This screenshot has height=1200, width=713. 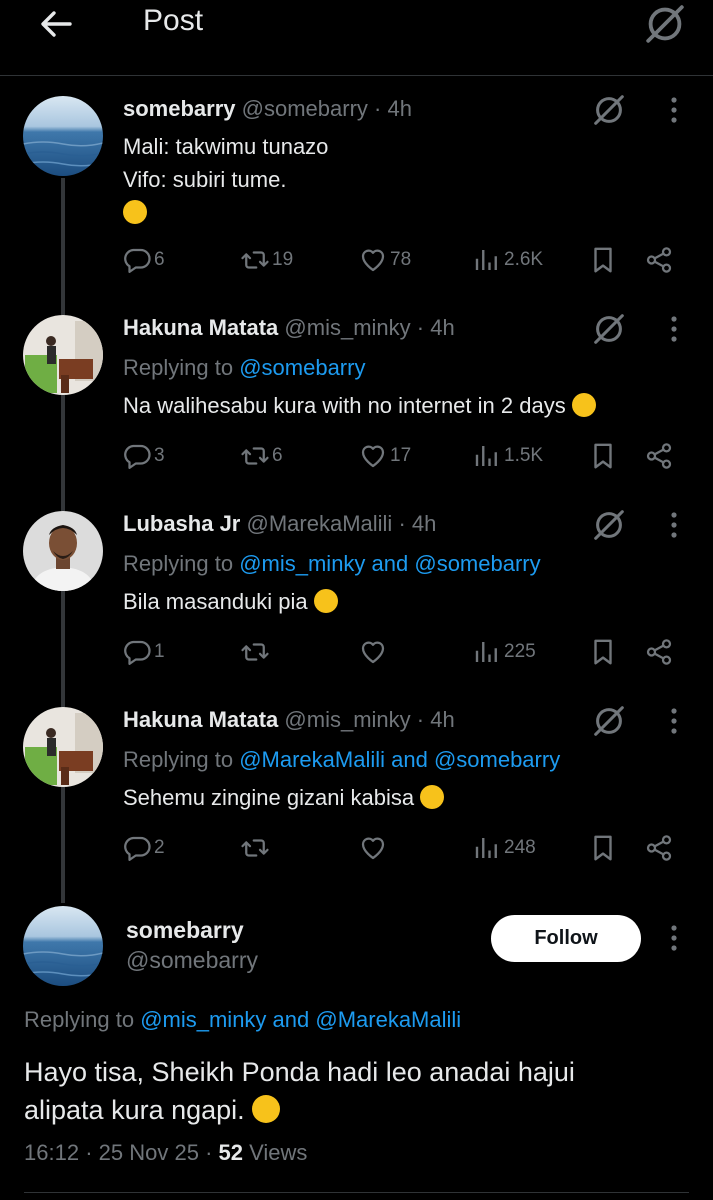 I want to click on top-bar: Post, so click(x=356, y=38).